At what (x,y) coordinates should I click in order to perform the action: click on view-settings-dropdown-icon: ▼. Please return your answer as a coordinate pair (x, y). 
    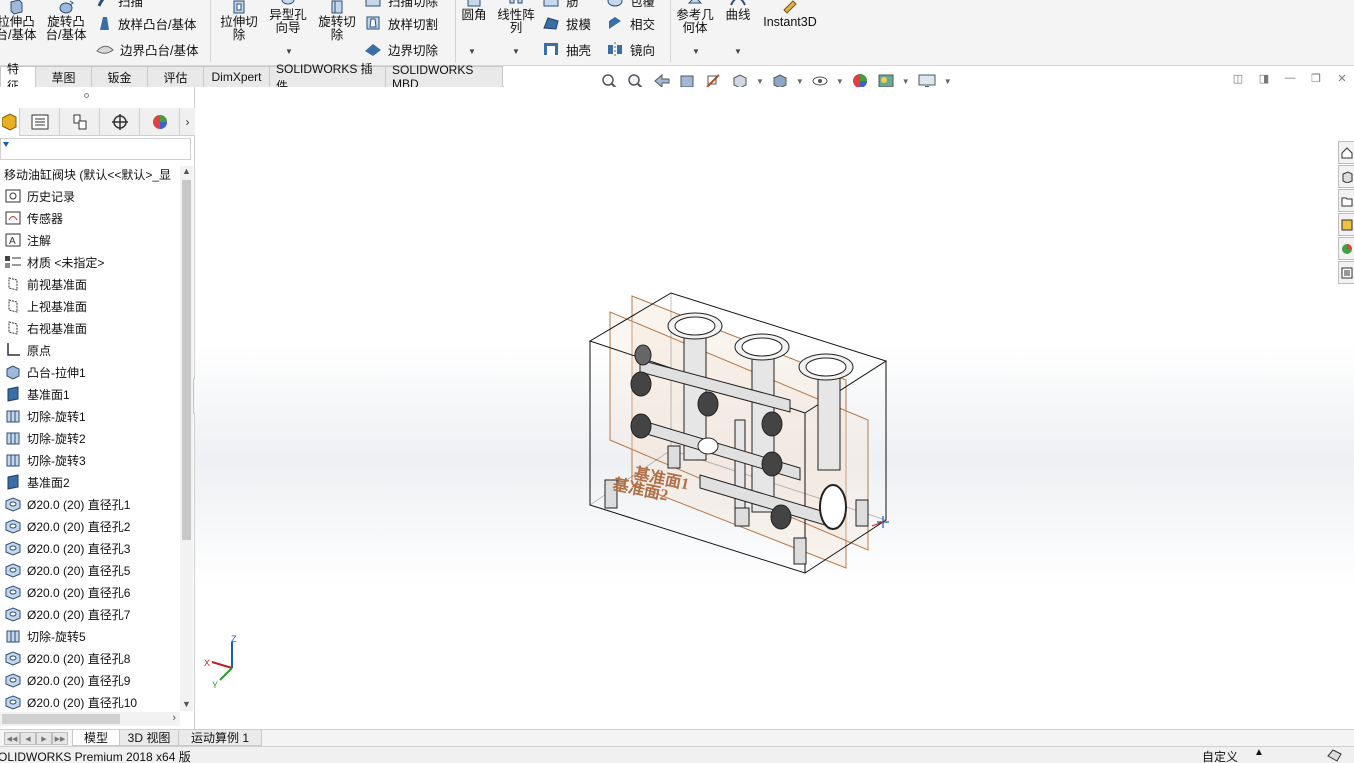
    Looking at the image, I should click on (948, 81).